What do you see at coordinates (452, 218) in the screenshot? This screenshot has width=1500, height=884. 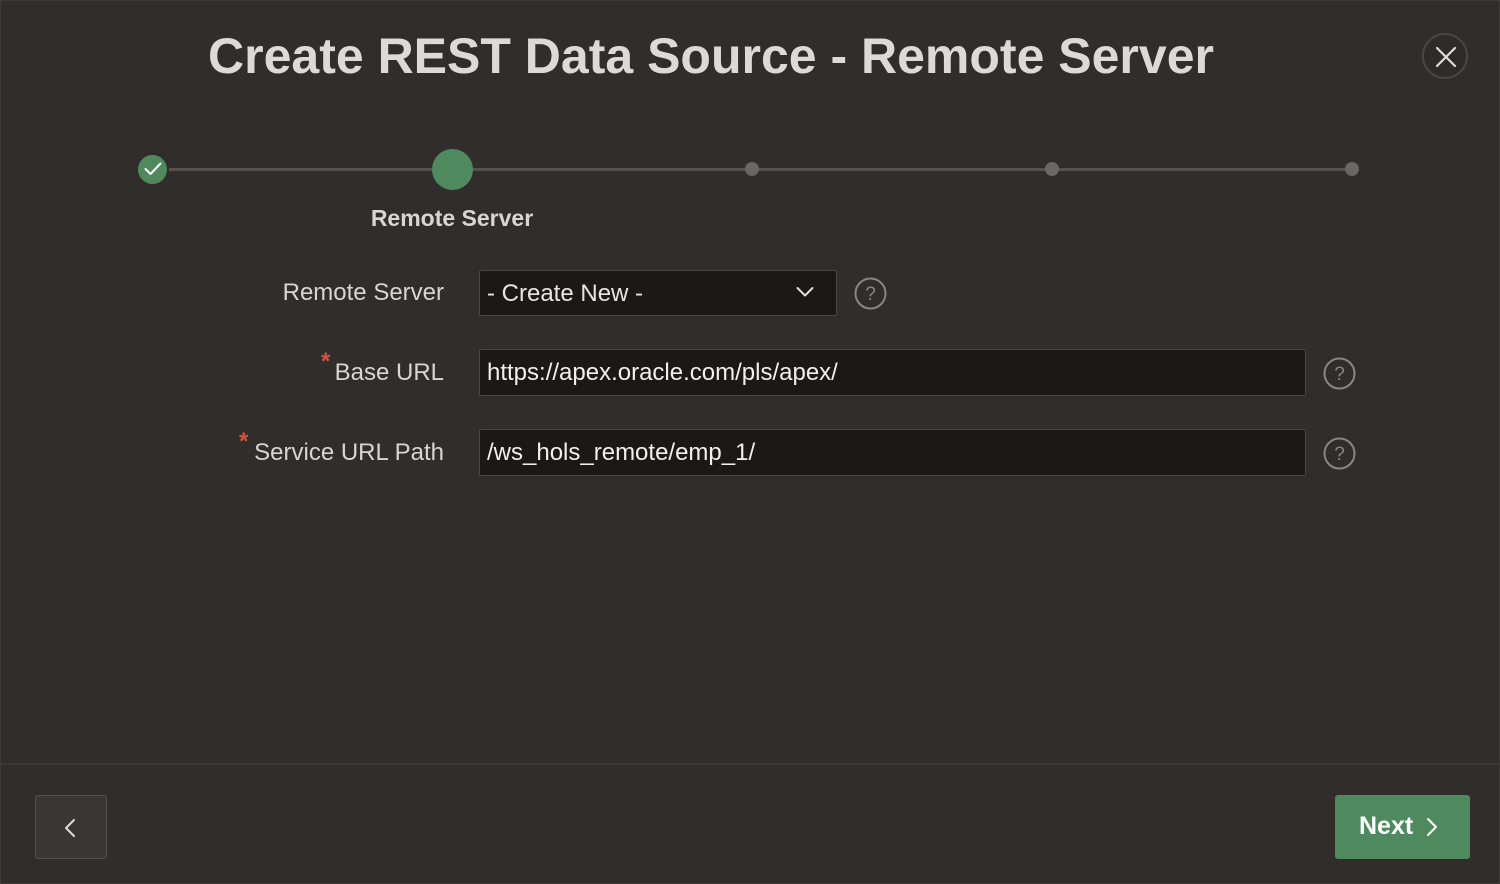 I see `wizard-current-step-label: Remote Server` at bounding box center [452, 218].